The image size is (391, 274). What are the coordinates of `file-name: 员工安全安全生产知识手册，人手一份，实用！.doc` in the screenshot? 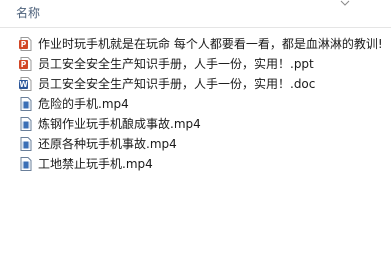 It's located at (176, 84).